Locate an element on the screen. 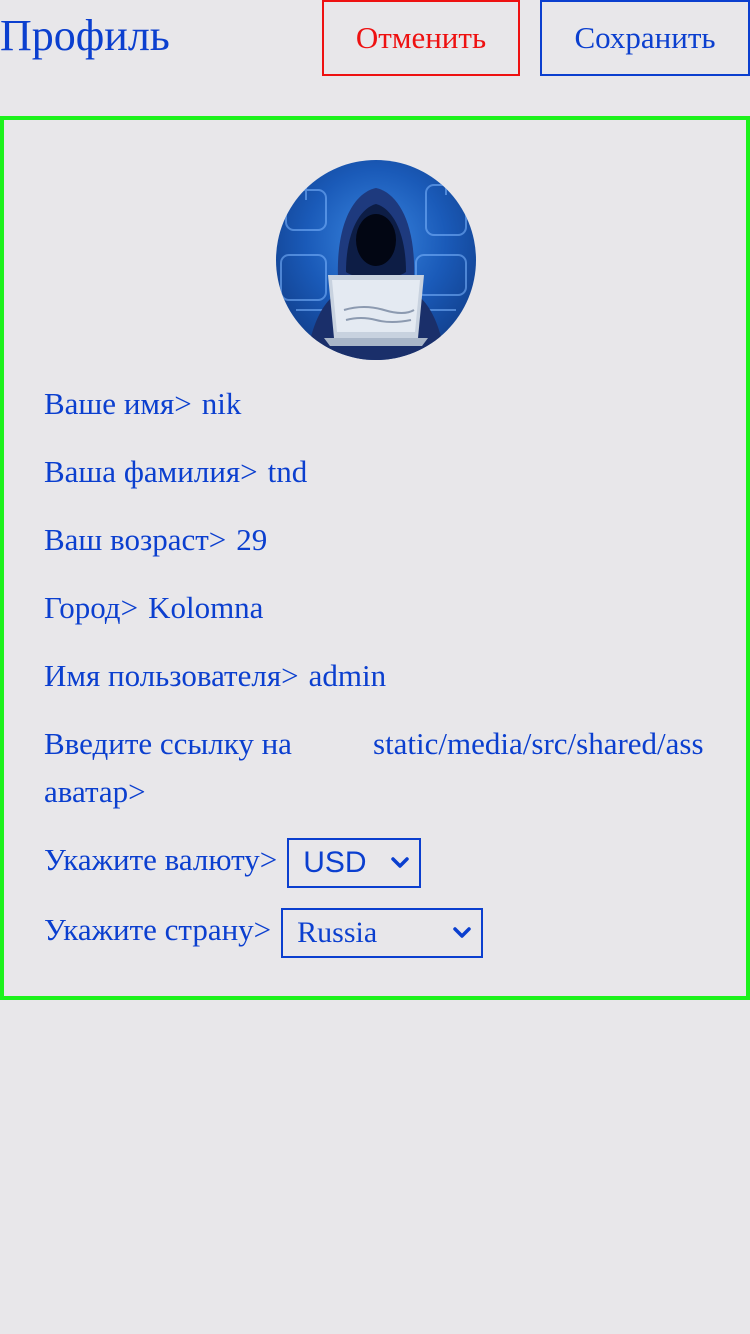 This screenshot has width=750, height=1334. city-label: Город> is located at coordinates (91, 607).